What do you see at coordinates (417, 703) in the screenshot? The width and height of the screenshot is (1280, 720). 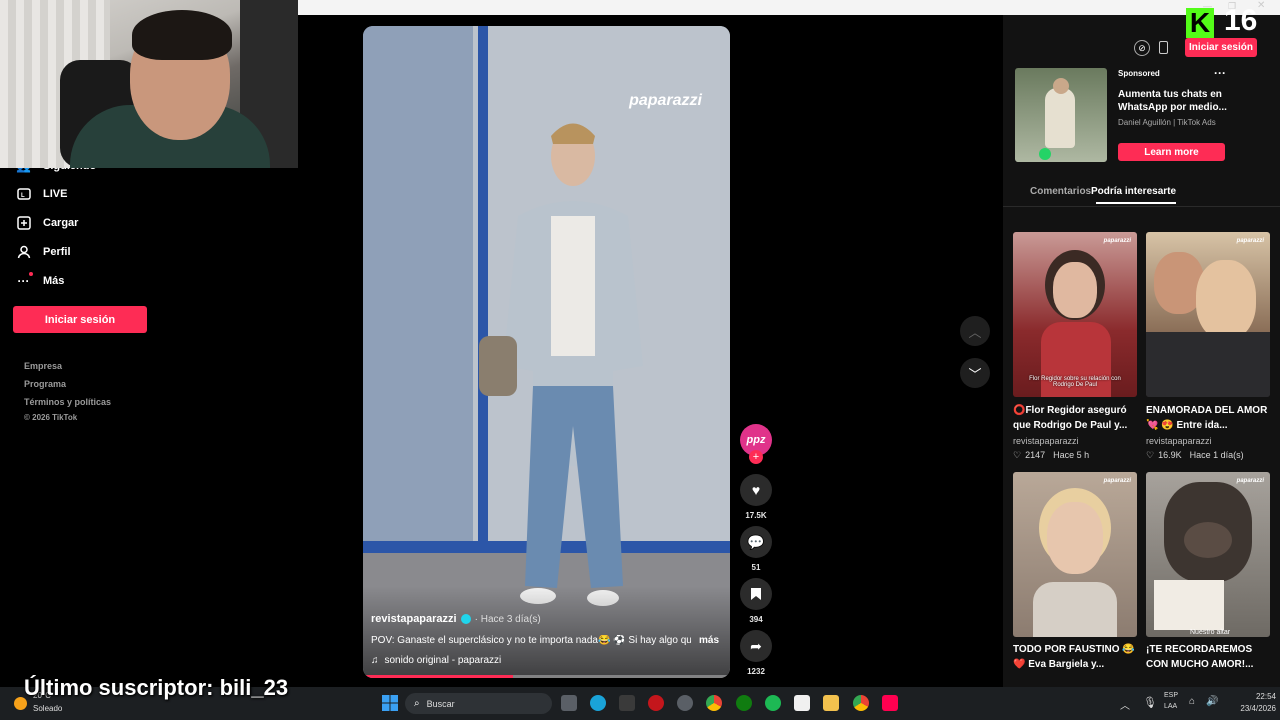 I see `search-icon: ⌕` at bounding box center [417, 703].